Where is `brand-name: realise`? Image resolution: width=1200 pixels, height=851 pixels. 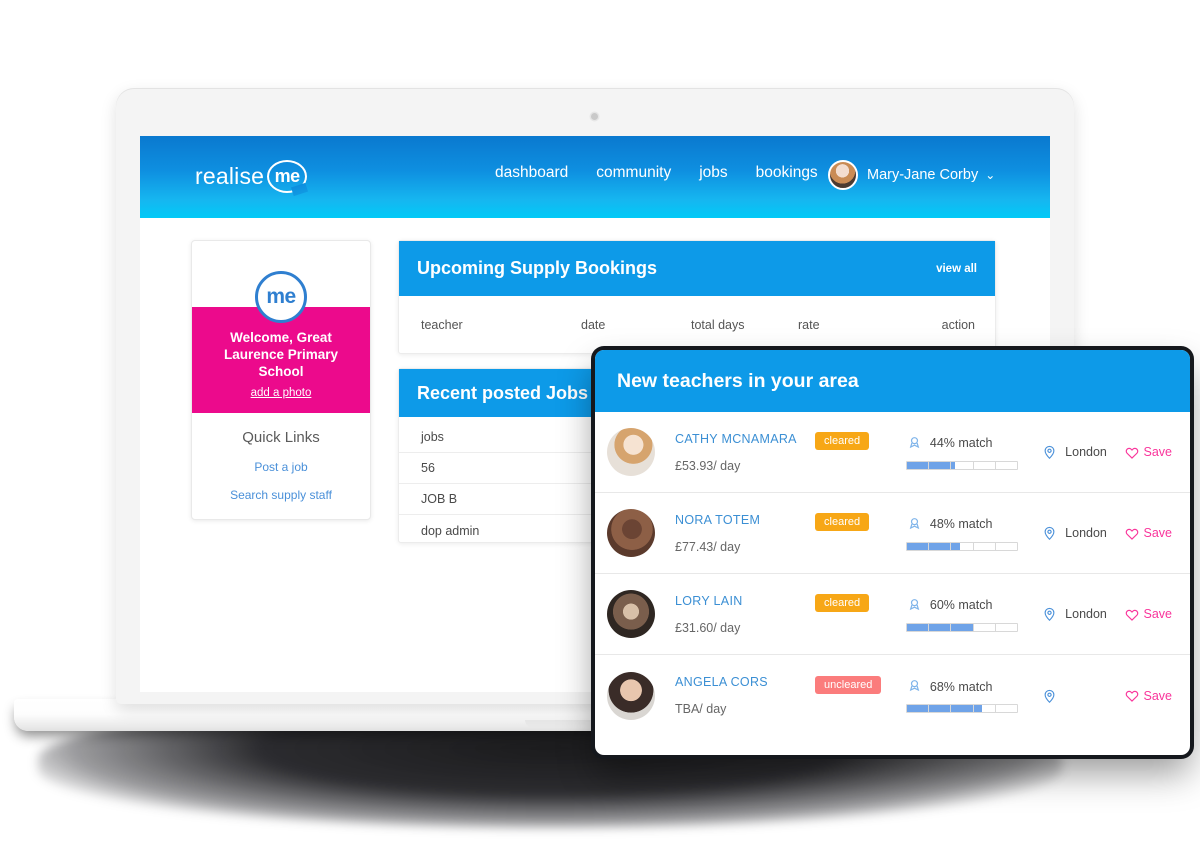 brand-name: realise is located at coordinates (230, 176).